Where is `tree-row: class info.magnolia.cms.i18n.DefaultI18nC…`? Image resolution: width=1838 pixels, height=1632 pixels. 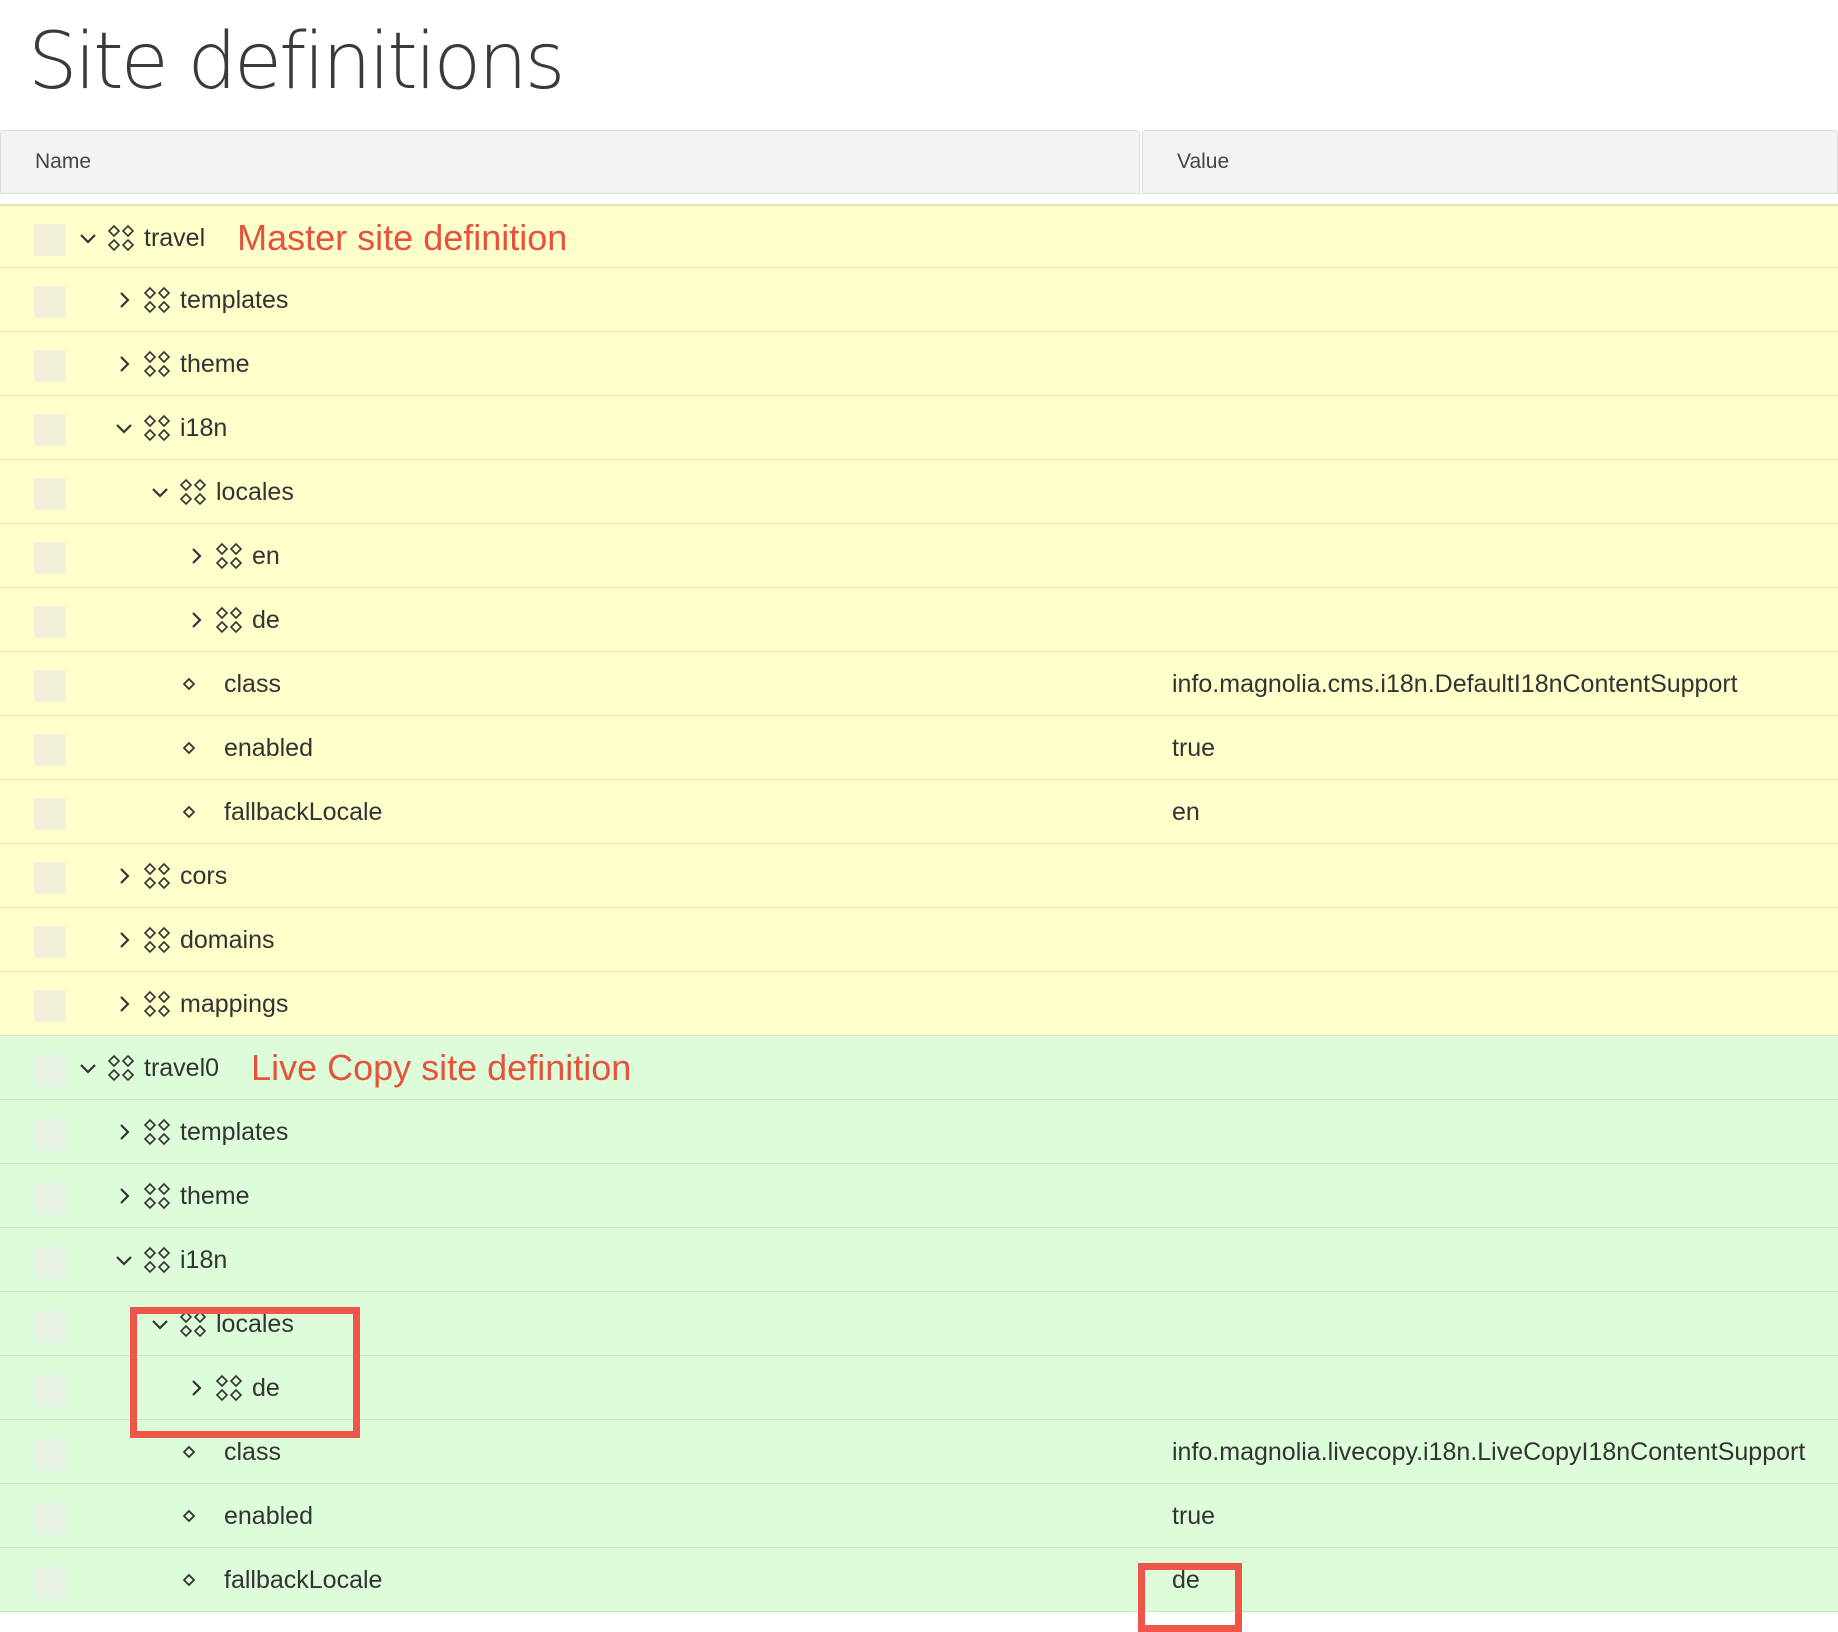
tree-row: class info.magnolia.cms.i18n.DefaultI18nC… is located at coordinates (919, 684).